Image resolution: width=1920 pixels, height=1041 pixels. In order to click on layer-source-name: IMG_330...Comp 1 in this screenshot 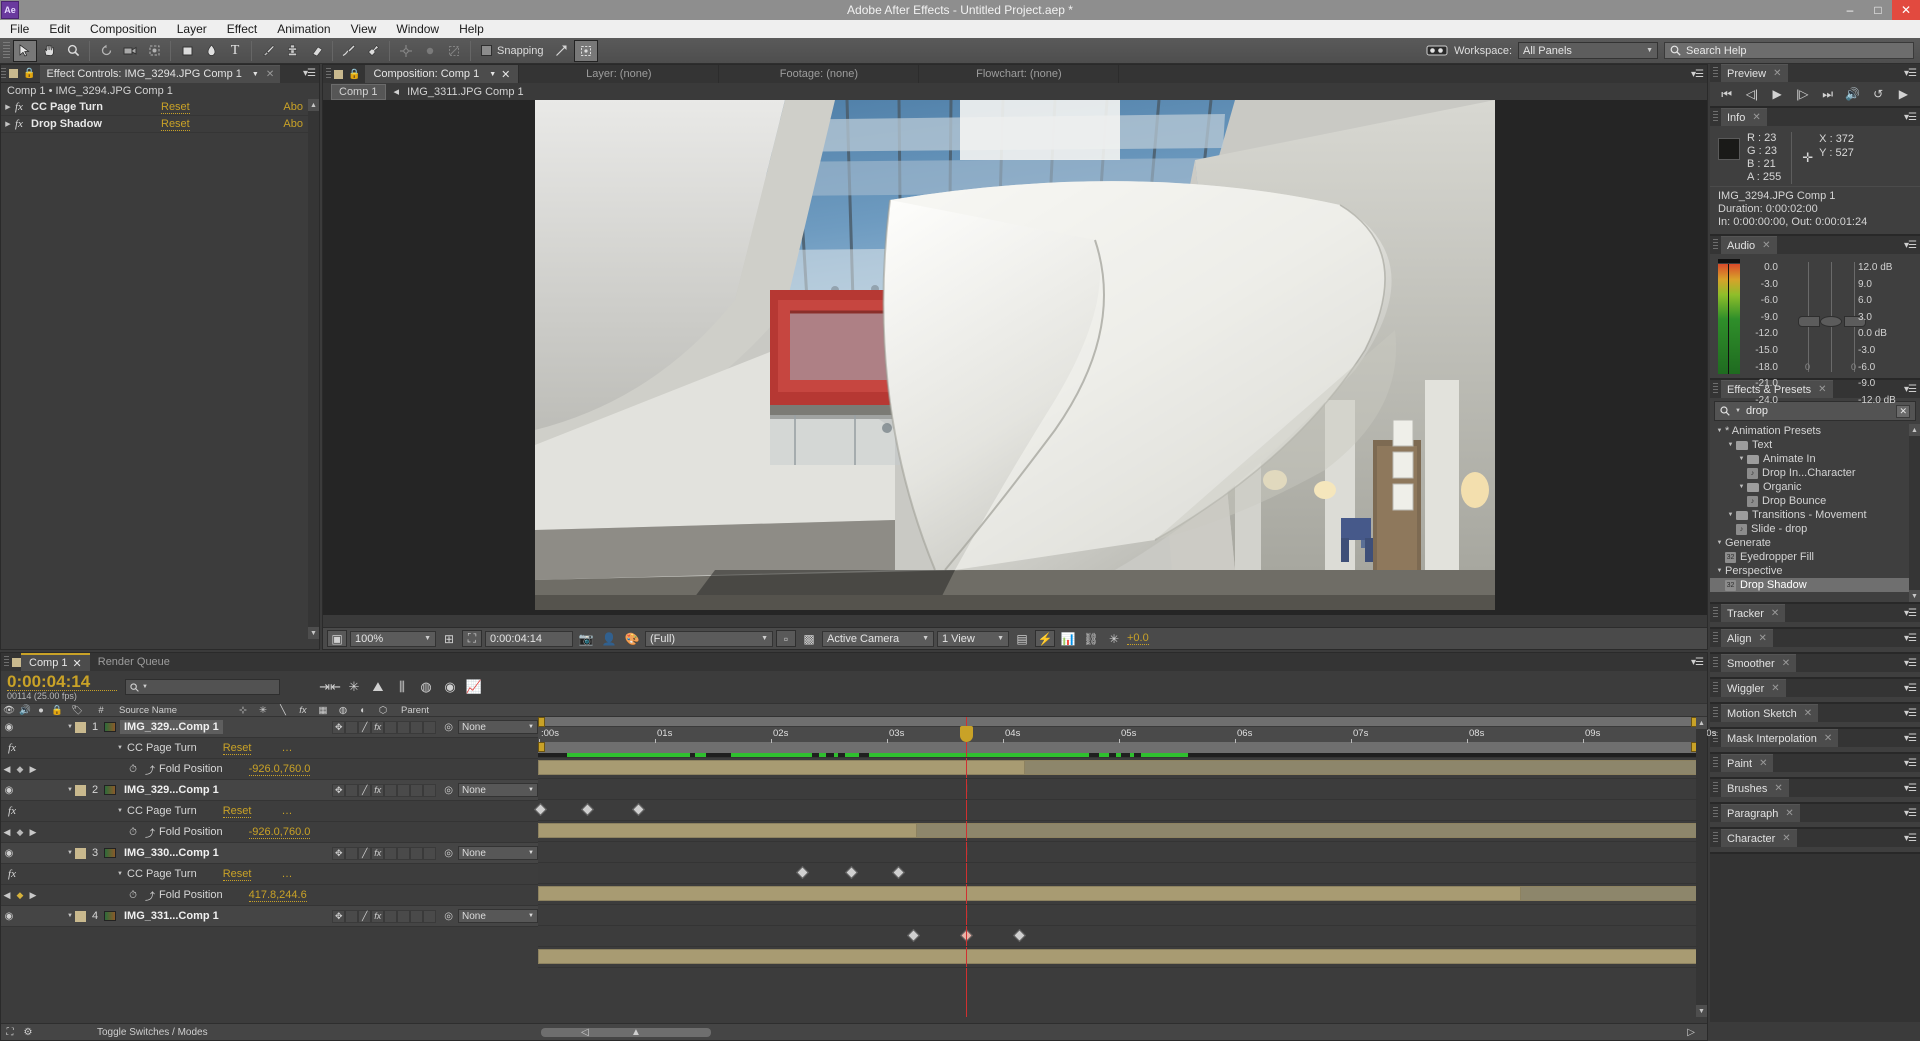, I will do `click(171, 853)`.